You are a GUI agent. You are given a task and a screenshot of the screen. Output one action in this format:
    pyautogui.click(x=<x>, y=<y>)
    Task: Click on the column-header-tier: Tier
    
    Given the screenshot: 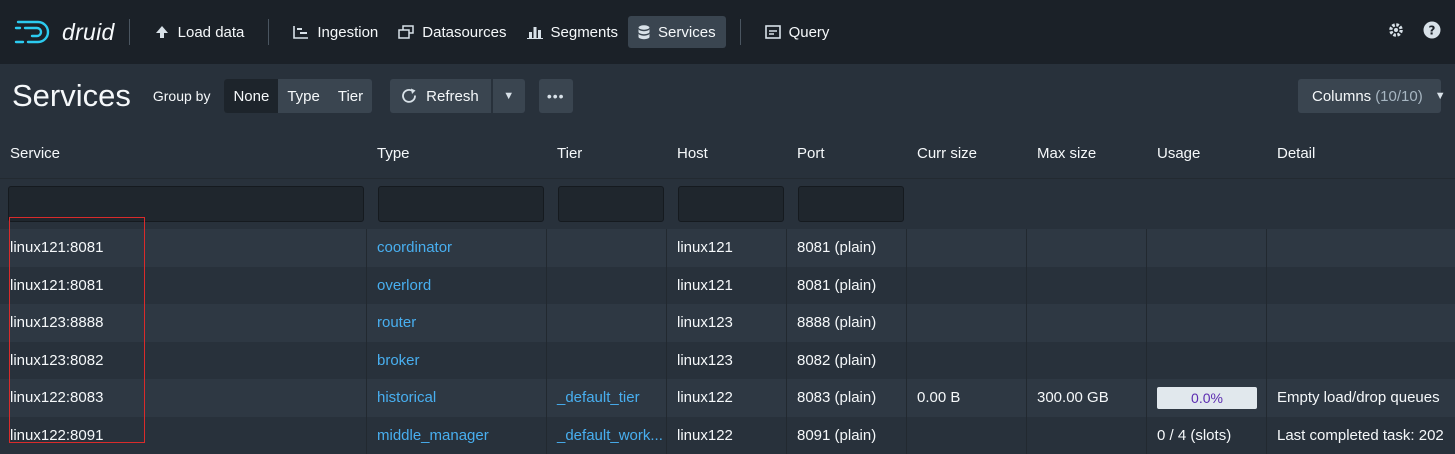 What is the action you would take?
    pyautogui.click(x=607, y=153)
    